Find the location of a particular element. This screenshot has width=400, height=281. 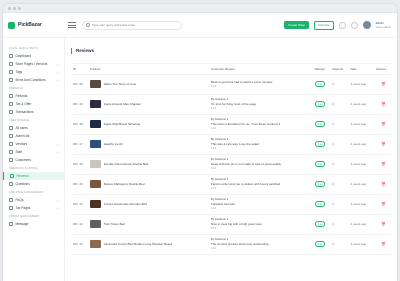

sidebar-item: All users is located at coordinates (33, 128).